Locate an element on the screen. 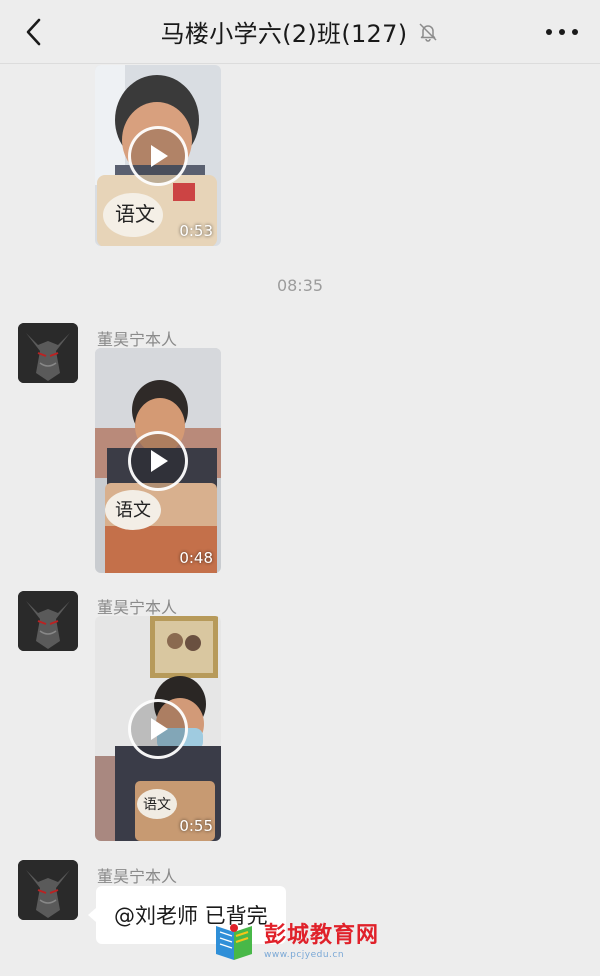  bell-muted-icon is located at coordinates (428, 32).